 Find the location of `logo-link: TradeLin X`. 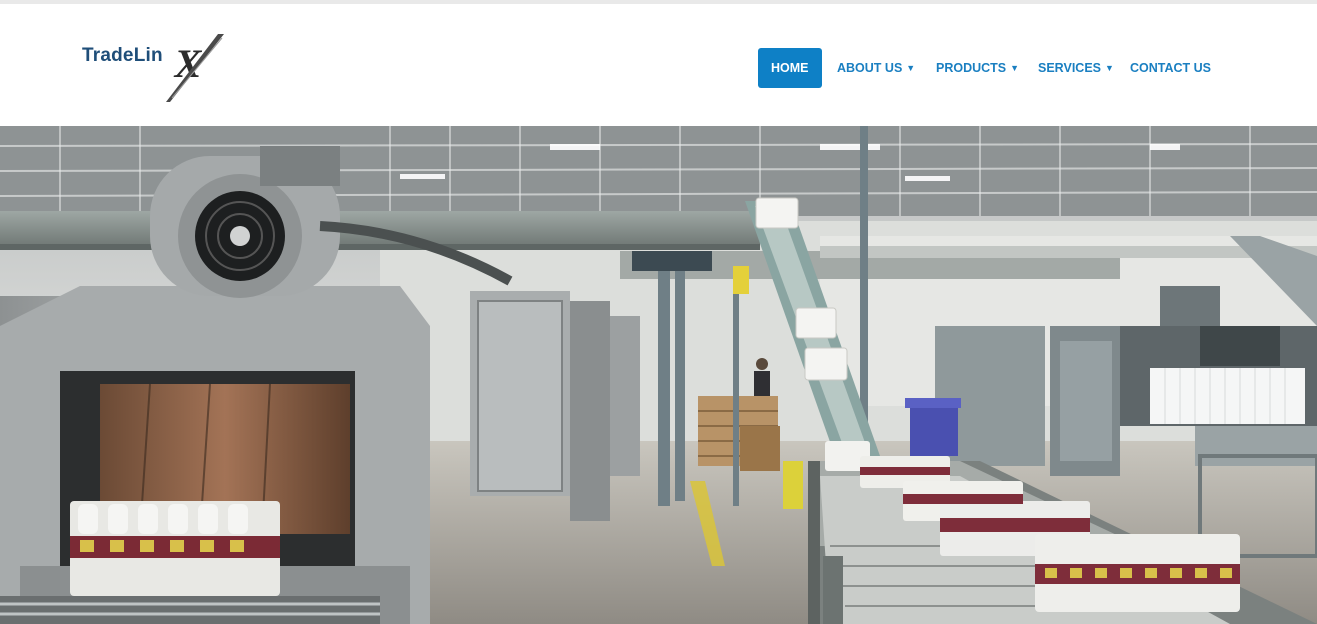

logo-link: TradeLin X is located at coordinates (157, 66).